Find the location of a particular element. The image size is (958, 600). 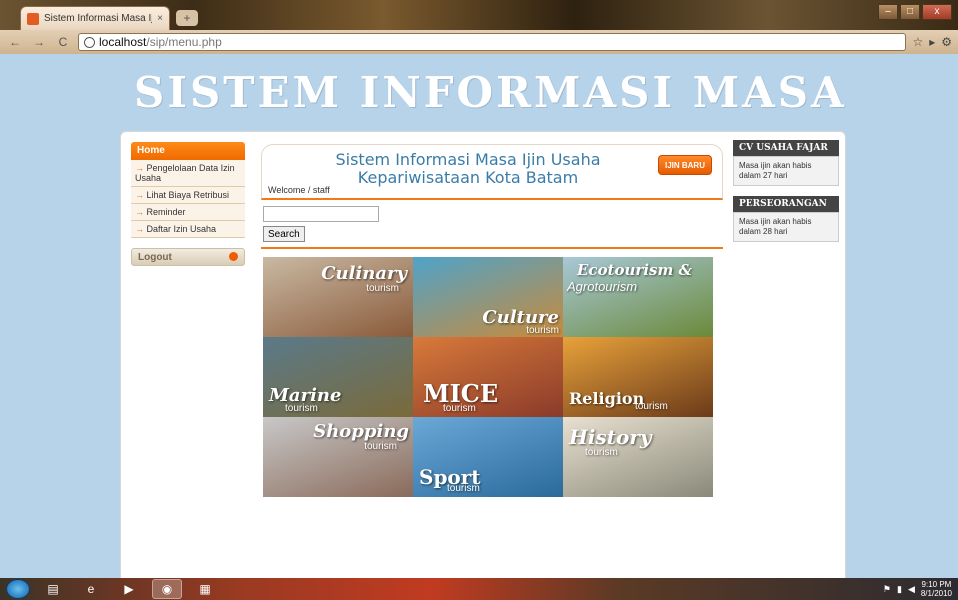

nav-item-reminder: → Reminder is located at coordinates (188, 212).